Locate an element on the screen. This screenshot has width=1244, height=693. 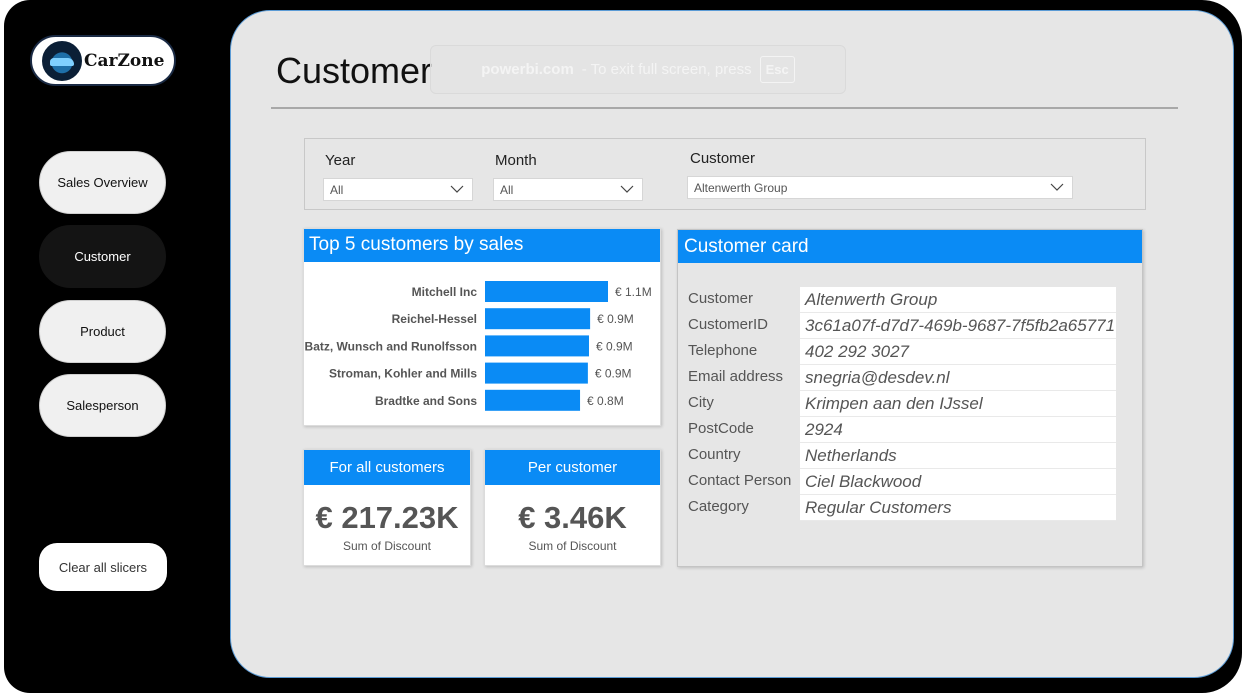
card-value: Altenwerth Group is located at coordinates (958, 300).